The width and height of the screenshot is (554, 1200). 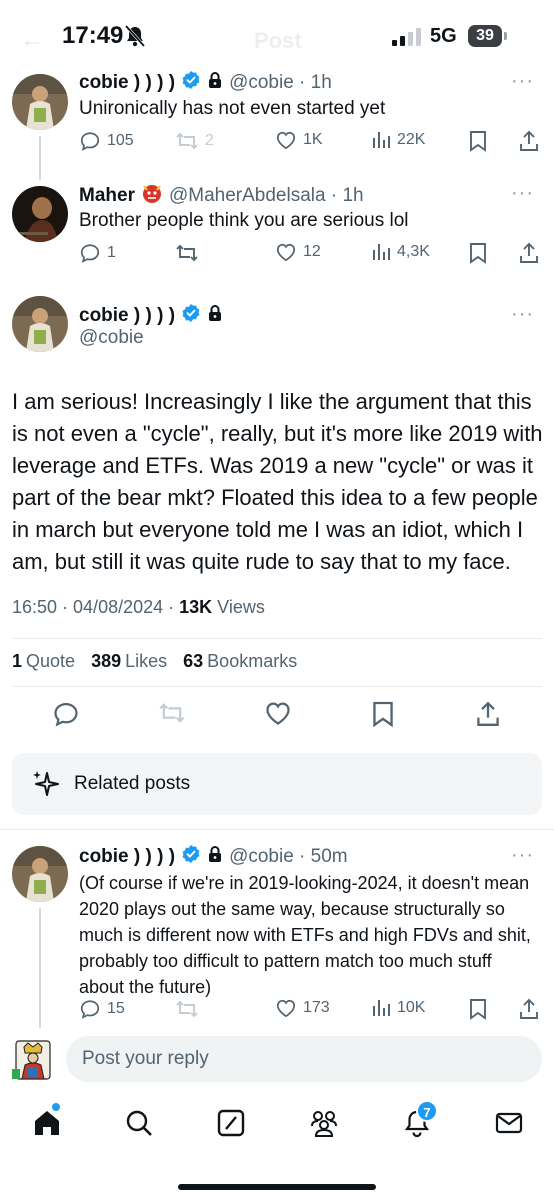 I want to click on handle: @cobie · 50m, so click(x=288, y=857).